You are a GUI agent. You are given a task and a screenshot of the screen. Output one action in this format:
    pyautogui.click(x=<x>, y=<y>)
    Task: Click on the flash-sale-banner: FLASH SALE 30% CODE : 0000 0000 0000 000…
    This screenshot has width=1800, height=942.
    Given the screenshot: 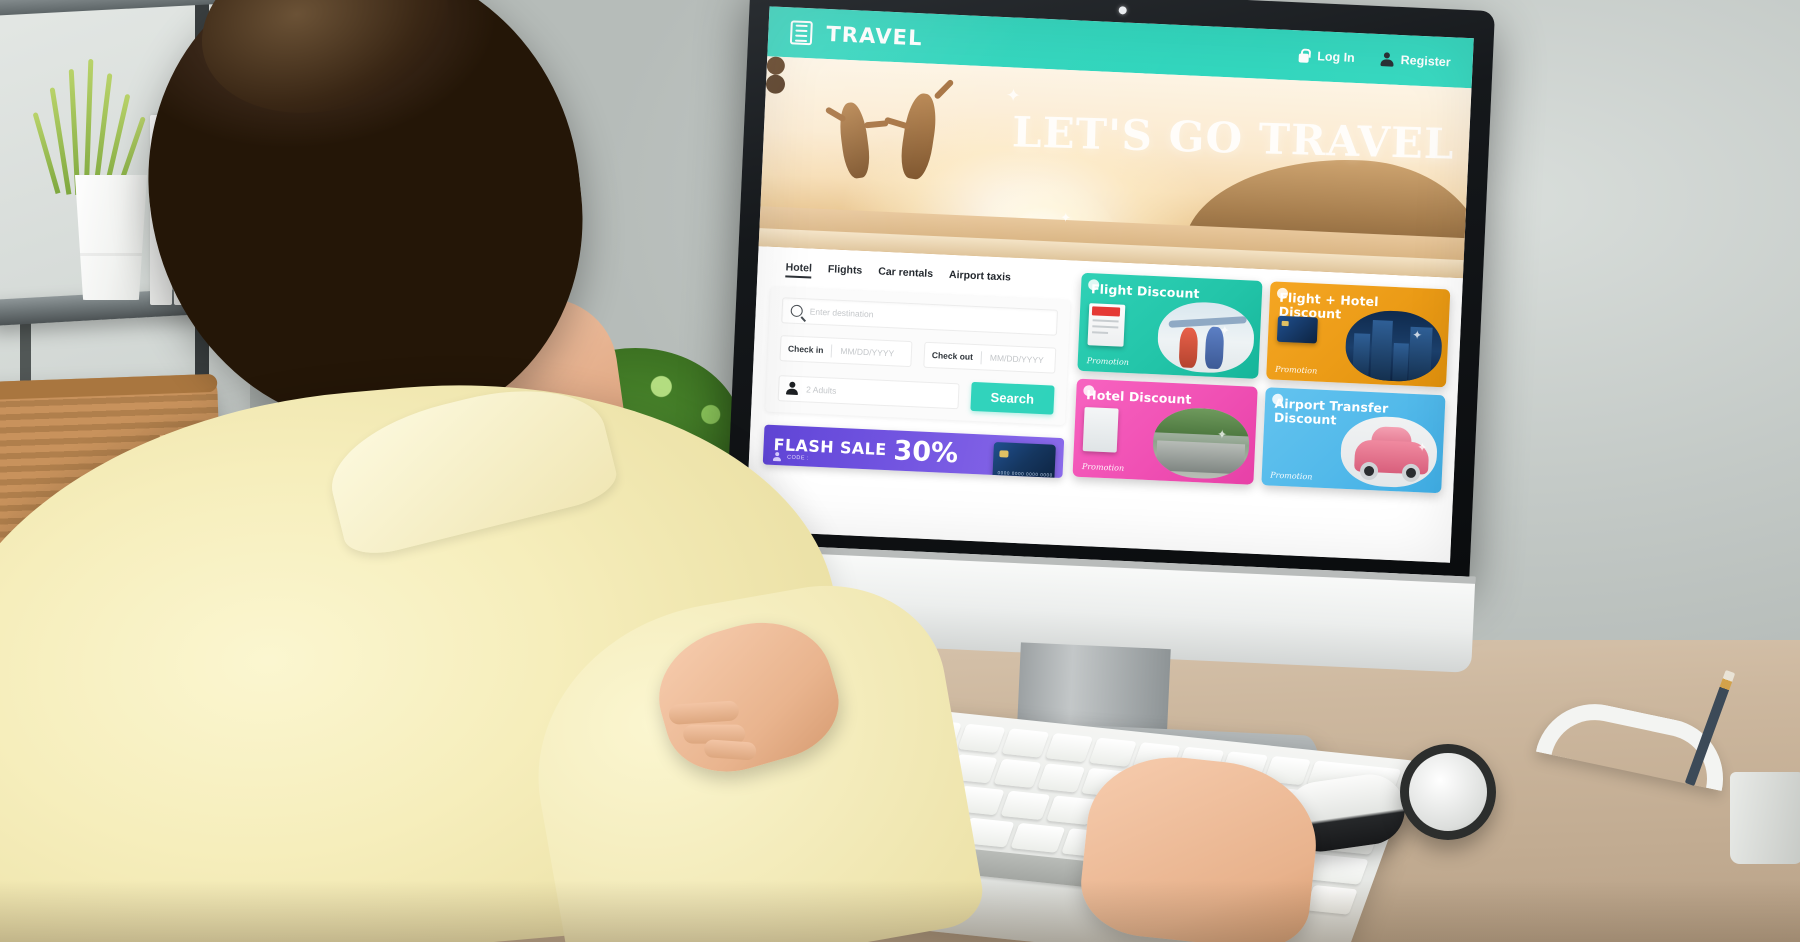 What is the action you would take?
    pyautogui.click(x=913, y=451)
    